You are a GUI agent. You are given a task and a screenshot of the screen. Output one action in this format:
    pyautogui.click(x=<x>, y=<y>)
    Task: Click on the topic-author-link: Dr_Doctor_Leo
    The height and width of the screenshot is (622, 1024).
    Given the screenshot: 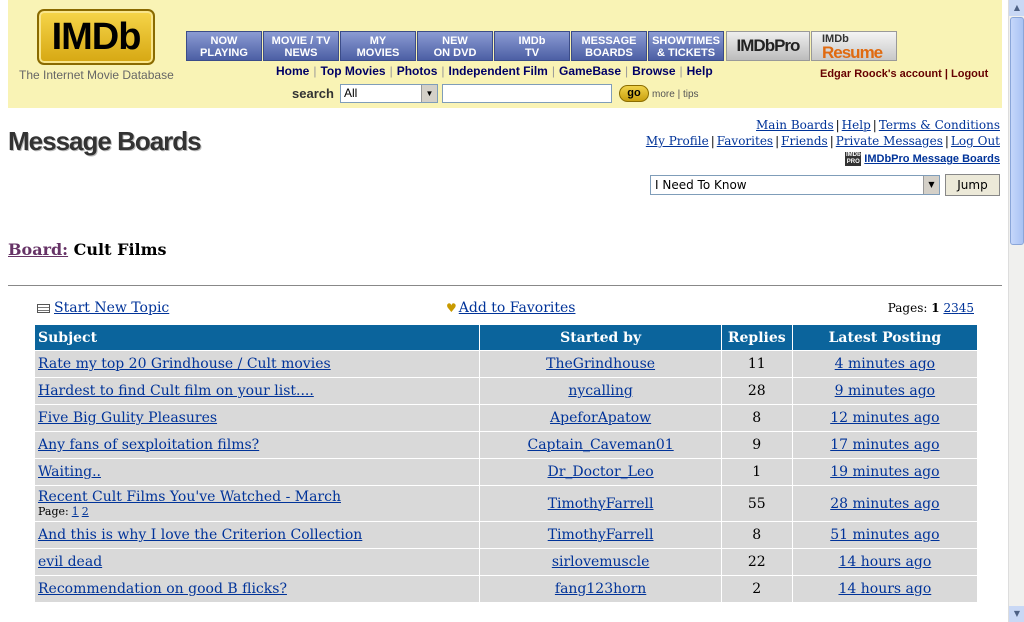 What is the action you would take?
    pyautogui.click(x=601, y=472)
    